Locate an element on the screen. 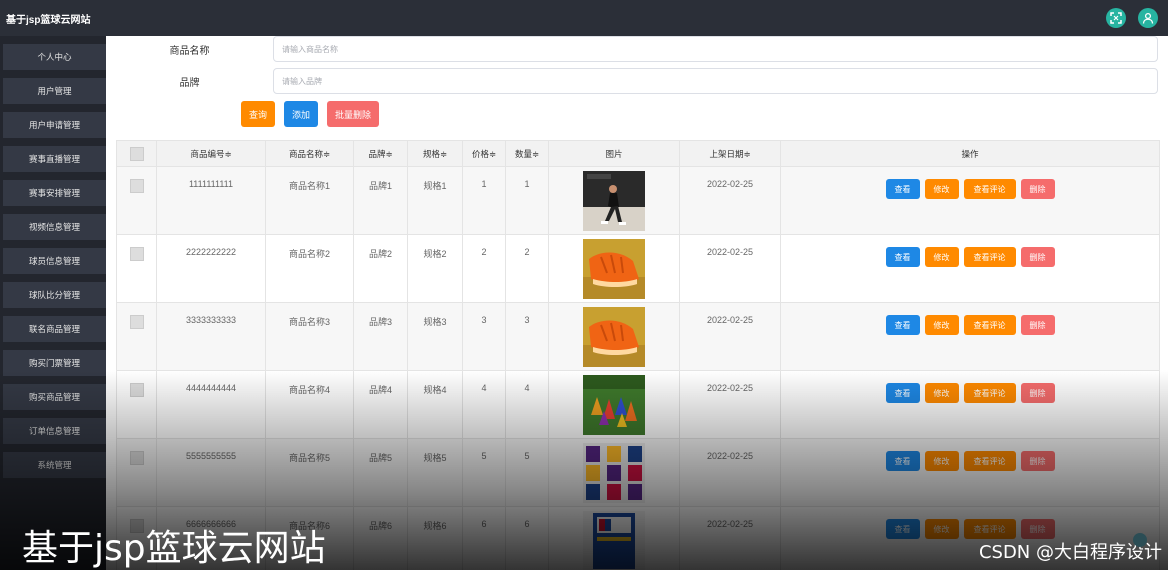 The width and height of the screenshot is (1168, 570). header-spec: 规格≑ is located at coordinates (435, 153).